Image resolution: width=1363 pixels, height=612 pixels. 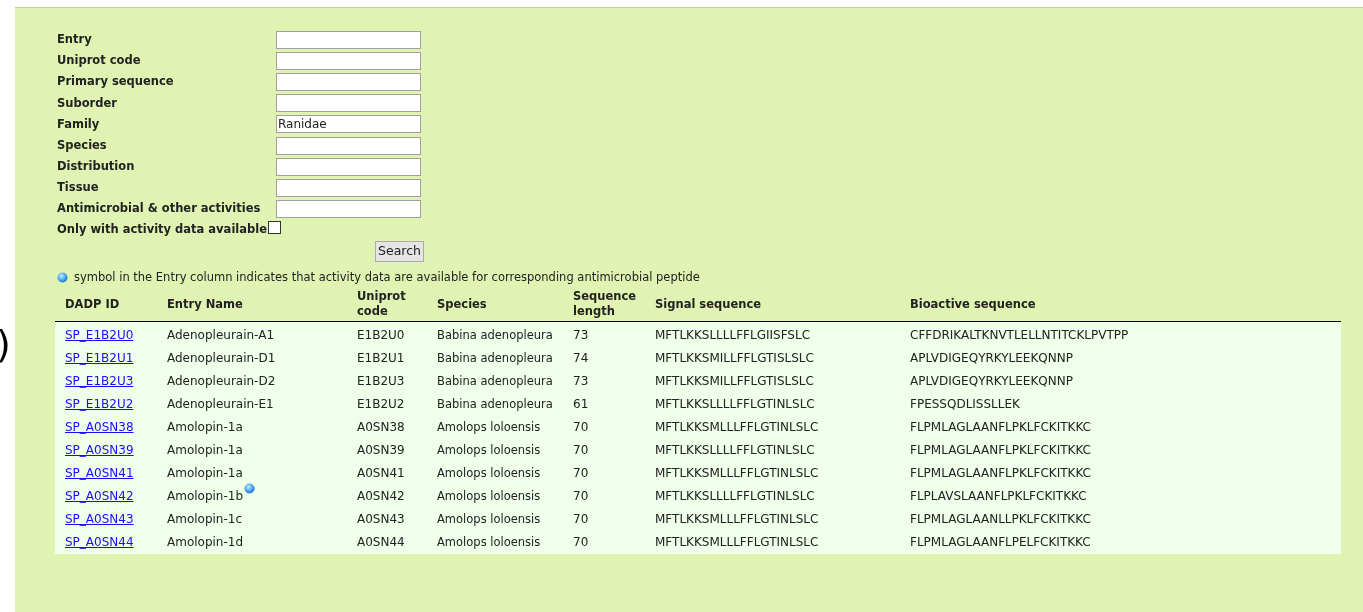 What do you see at coordinates (99, 381) in the screenshot?
I see `id-link: SP_E1B2U3` at bounding box center [99, 381].